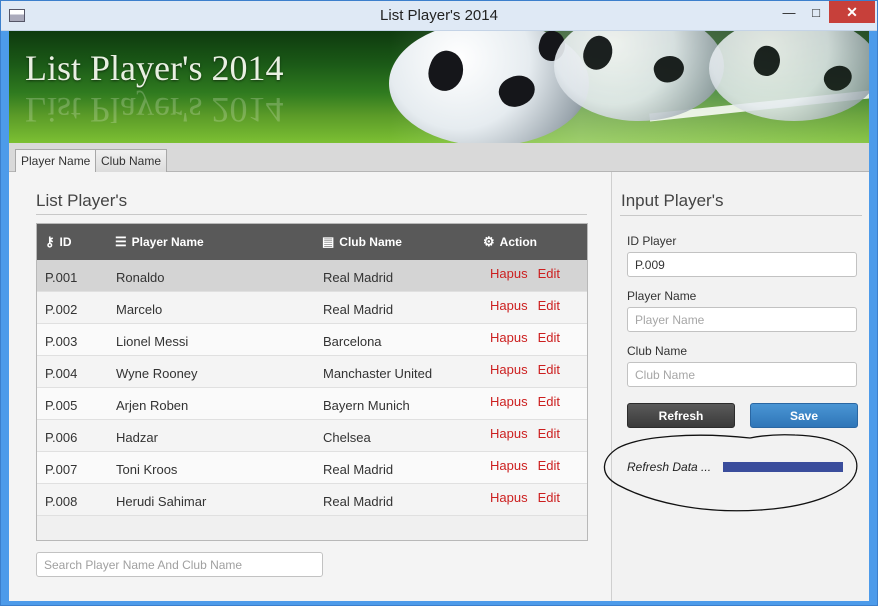 This screenshot has width=878, height=606. I want to click on cell-player-name: Herudi Sahimar, so click(161, 501).